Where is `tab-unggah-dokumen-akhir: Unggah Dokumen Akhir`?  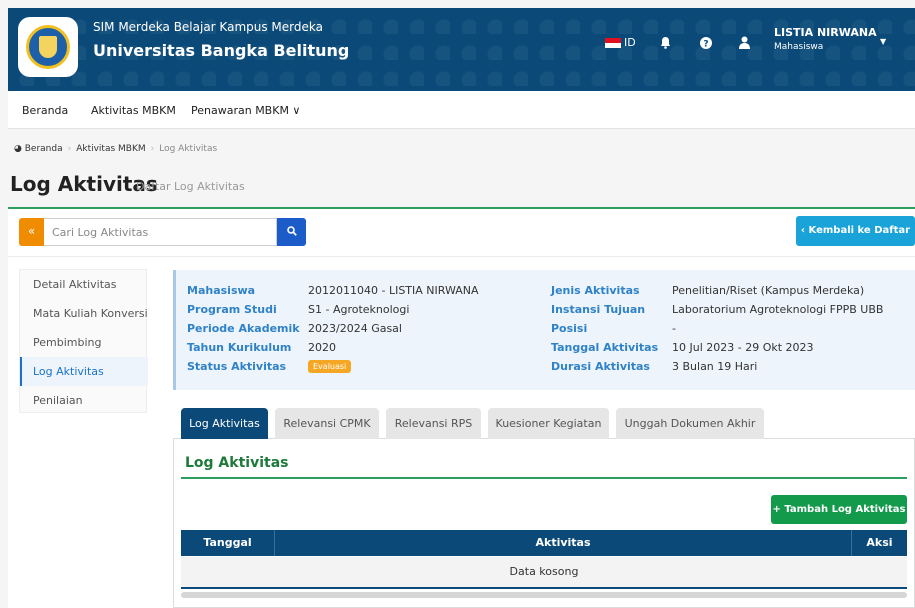 tab-unggah-dokumen-akhir: Unggah Dokumen Akhir is located at coordinates (690, 423).